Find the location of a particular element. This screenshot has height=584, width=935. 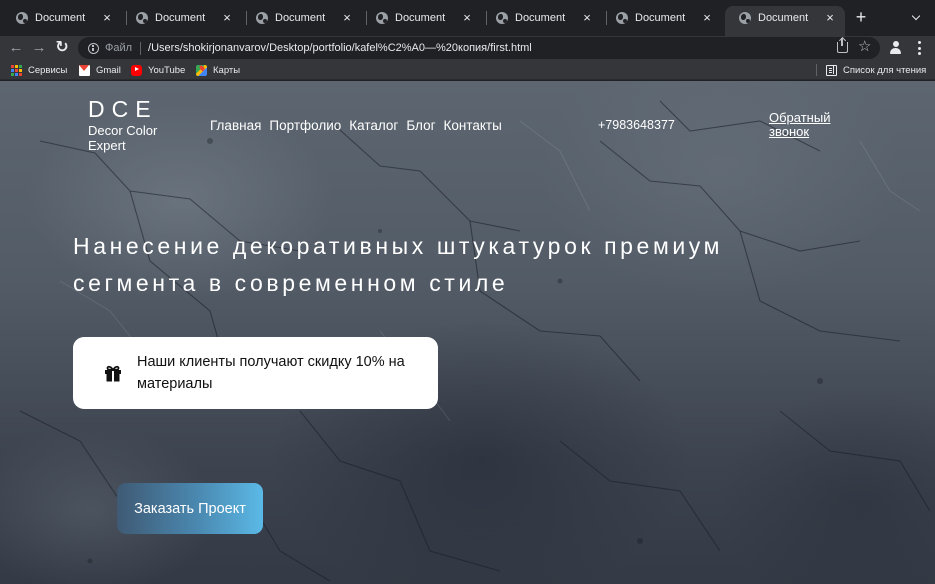

bookmark-star-icon: ☆ is located at coordinates (864, 47).